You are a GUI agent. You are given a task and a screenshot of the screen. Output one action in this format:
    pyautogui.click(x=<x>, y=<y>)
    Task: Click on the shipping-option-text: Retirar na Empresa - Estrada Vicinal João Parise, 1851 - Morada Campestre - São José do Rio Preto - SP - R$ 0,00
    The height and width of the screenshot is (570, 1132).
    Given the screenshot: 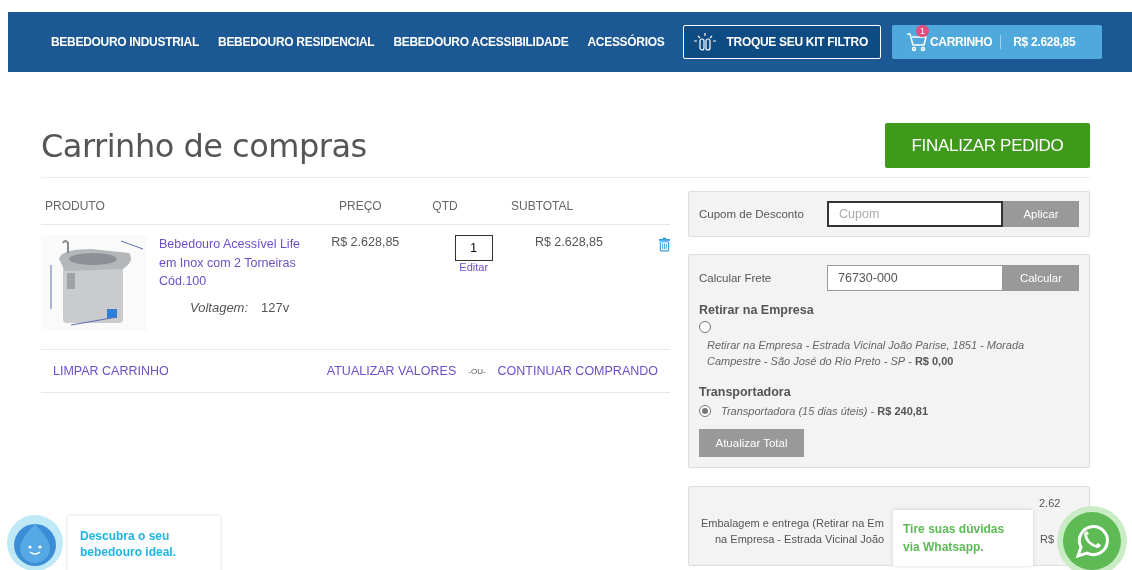 What is the action you would take?
    pyautogui.click(x=866, y=353)
    